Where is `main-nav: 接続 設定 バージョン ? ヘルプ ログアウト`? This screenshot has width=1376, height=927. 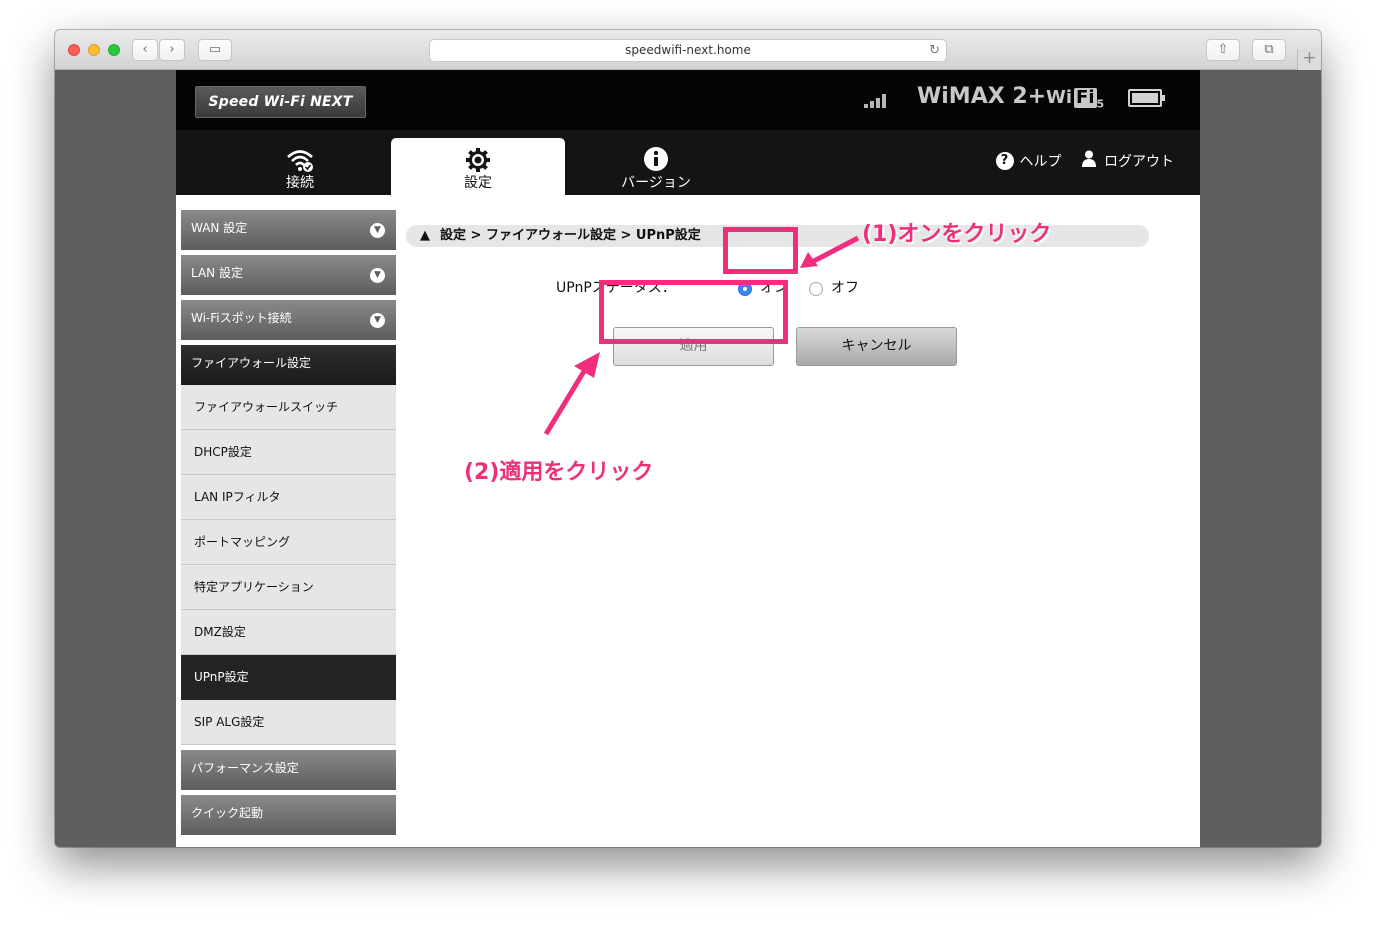 main-nav: 接続 設定 バージョン ? ヘルプ ログアウト is located at coordinates (688, 162).